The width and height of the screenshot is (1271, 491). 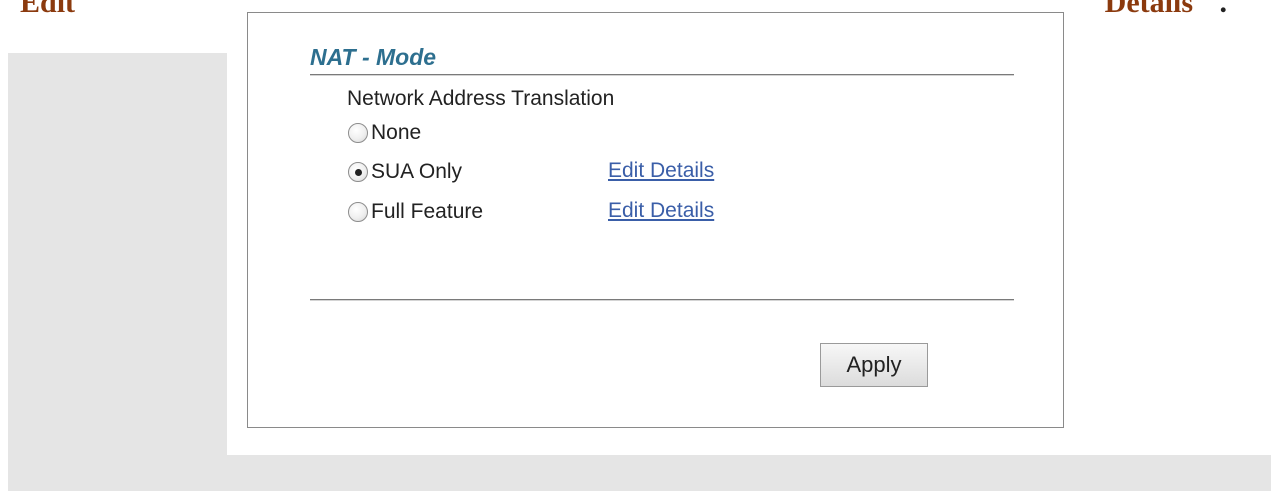 I want to click on section-label: Network Address Translation, so click(x=481, y=98).